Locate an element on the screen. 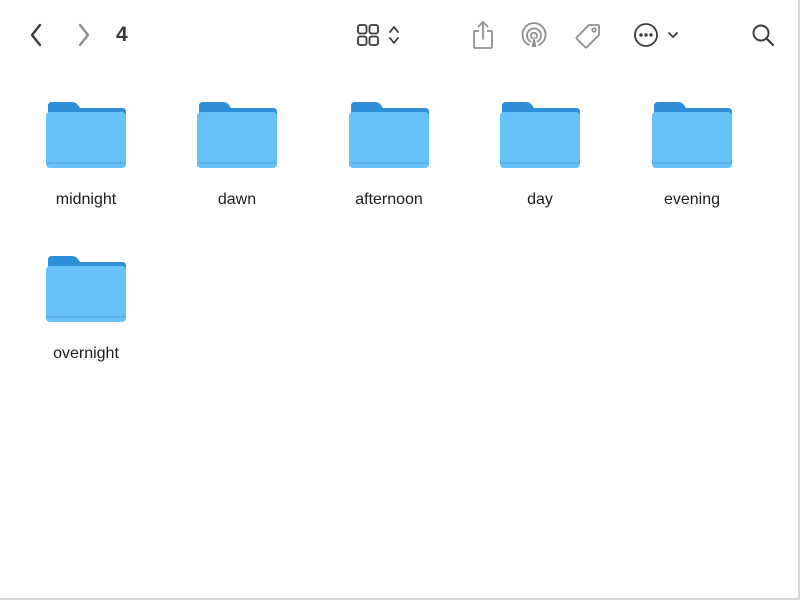 The width and height of the screenshot is (800, 600). chevron-right-icon is located at coordinates (84, 35).